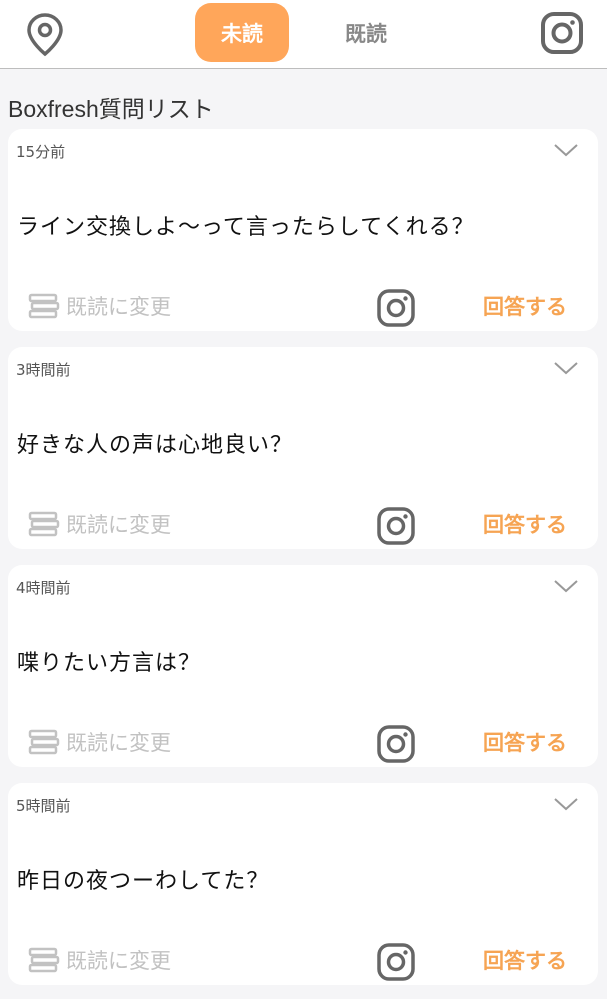 The height and width of the screenshot is (999, 607). Describe the element at coordinates (246, 227) in the screenshot. I see `question-text: ライン交換しよ〜って言ったらしてくれる？` at that location.